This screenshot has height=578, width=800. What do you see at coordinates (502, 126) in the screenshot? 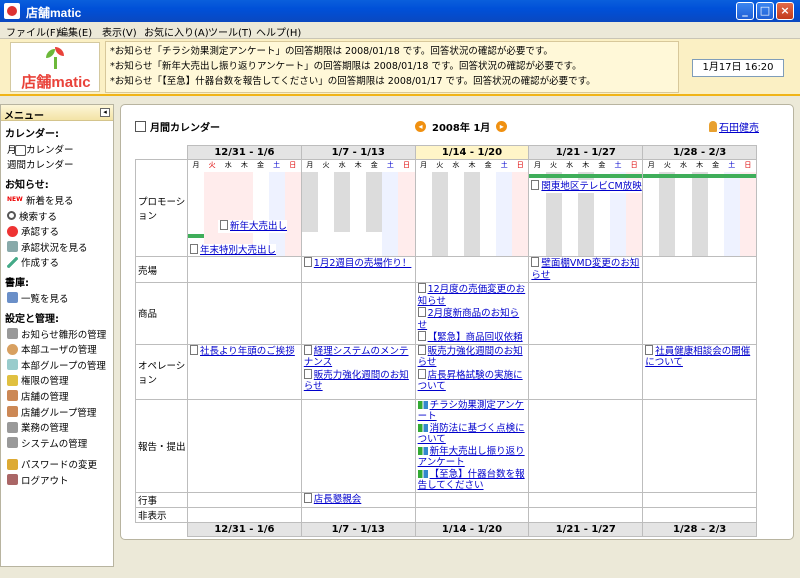
I see `next-month-button: ▸` at bounding box center [502, 126].